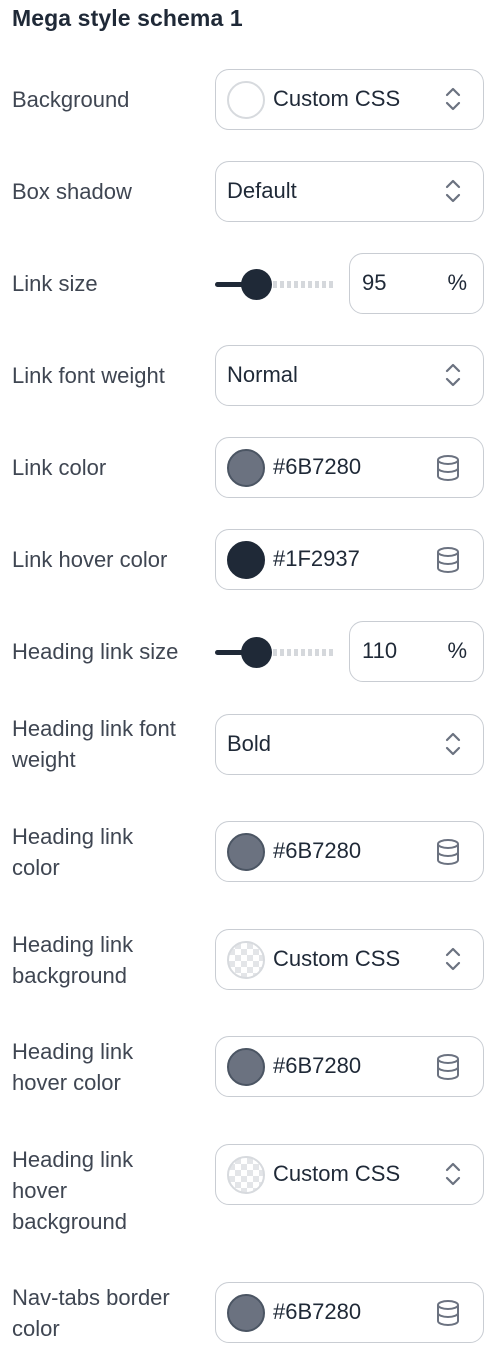 Image resolution: width=500 pixels, height=1352 pixels. I want to click on link-font-weight-select: Normal, so click(349, 375).